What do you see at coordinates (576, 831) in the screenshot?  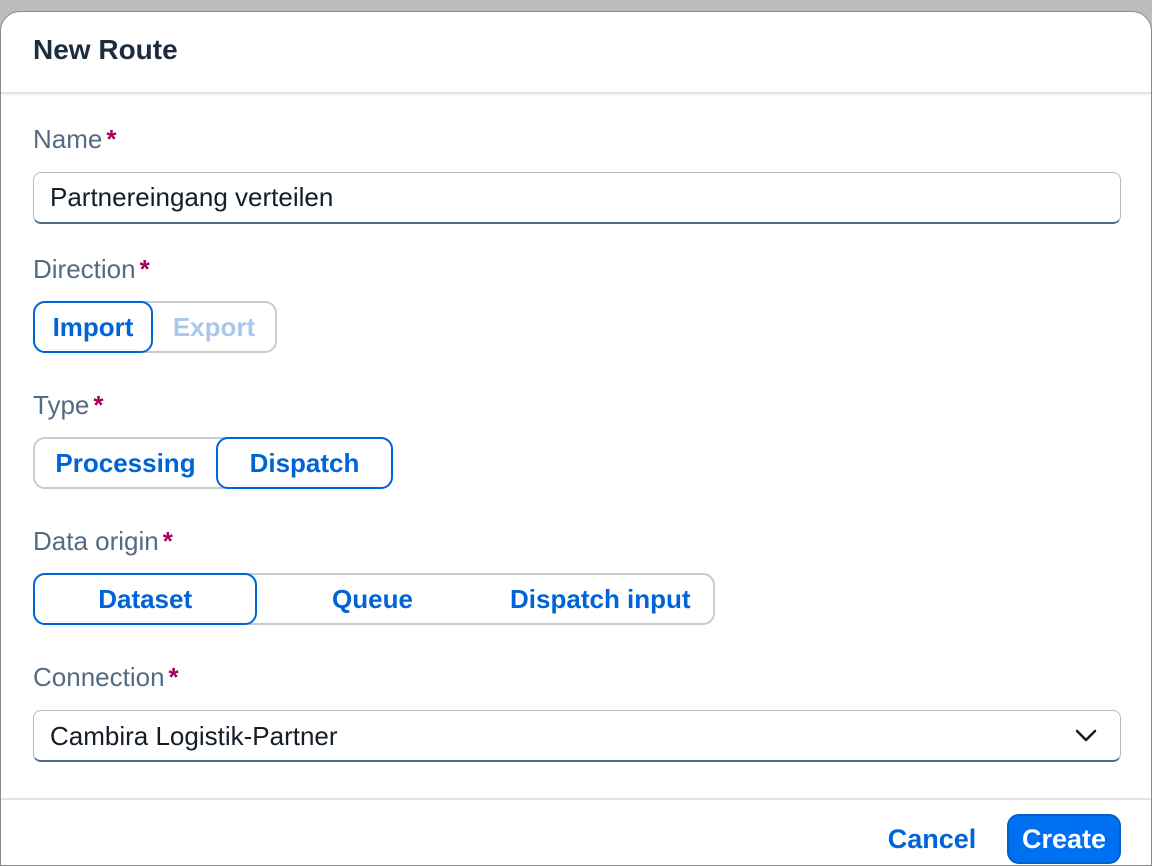 I see `dialog-footer: Cancel Create` at bounding box center [576, 831].